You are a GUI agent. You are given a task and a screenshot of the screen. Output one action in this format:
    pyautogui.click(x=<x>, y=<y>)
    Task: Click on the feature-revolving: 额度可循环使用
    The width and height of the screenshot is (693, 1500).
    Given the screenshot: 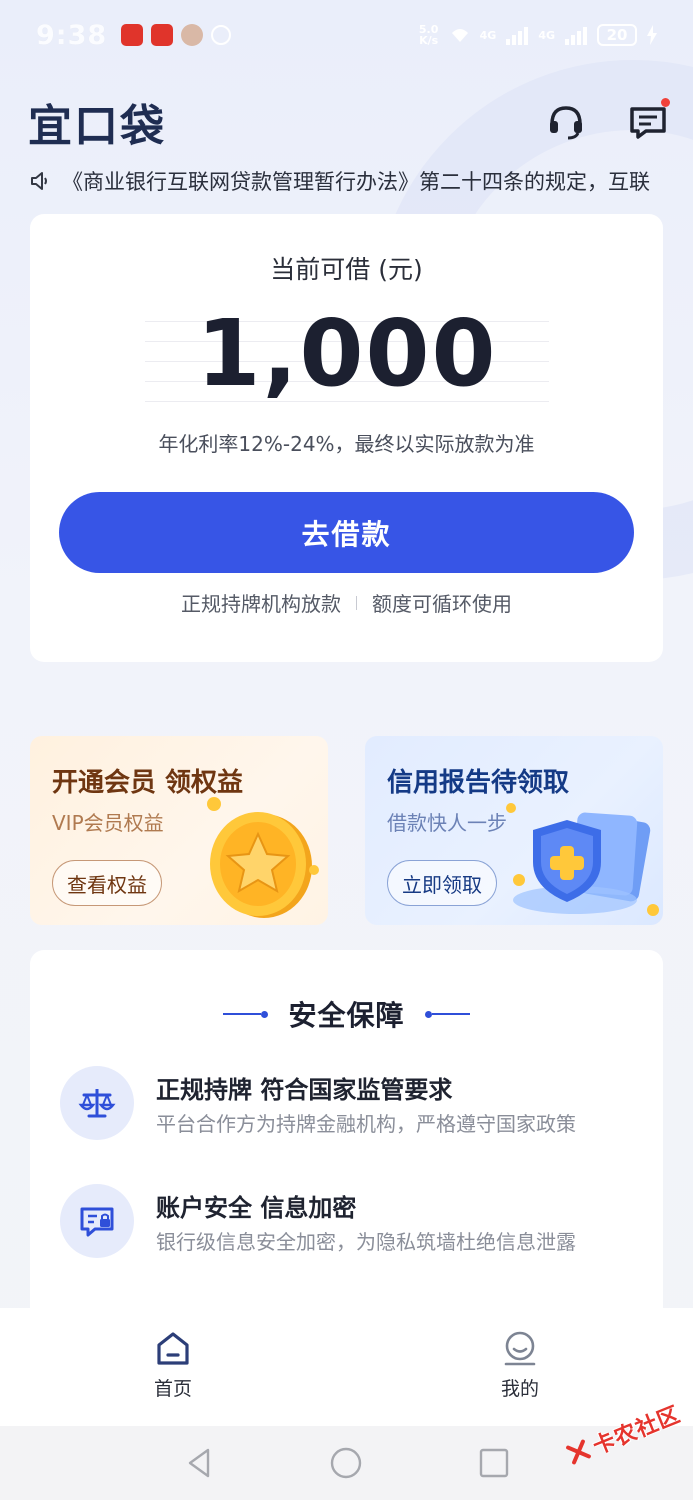 What is the action you would take?
    pyautogui.click(x=442, y=604)
    